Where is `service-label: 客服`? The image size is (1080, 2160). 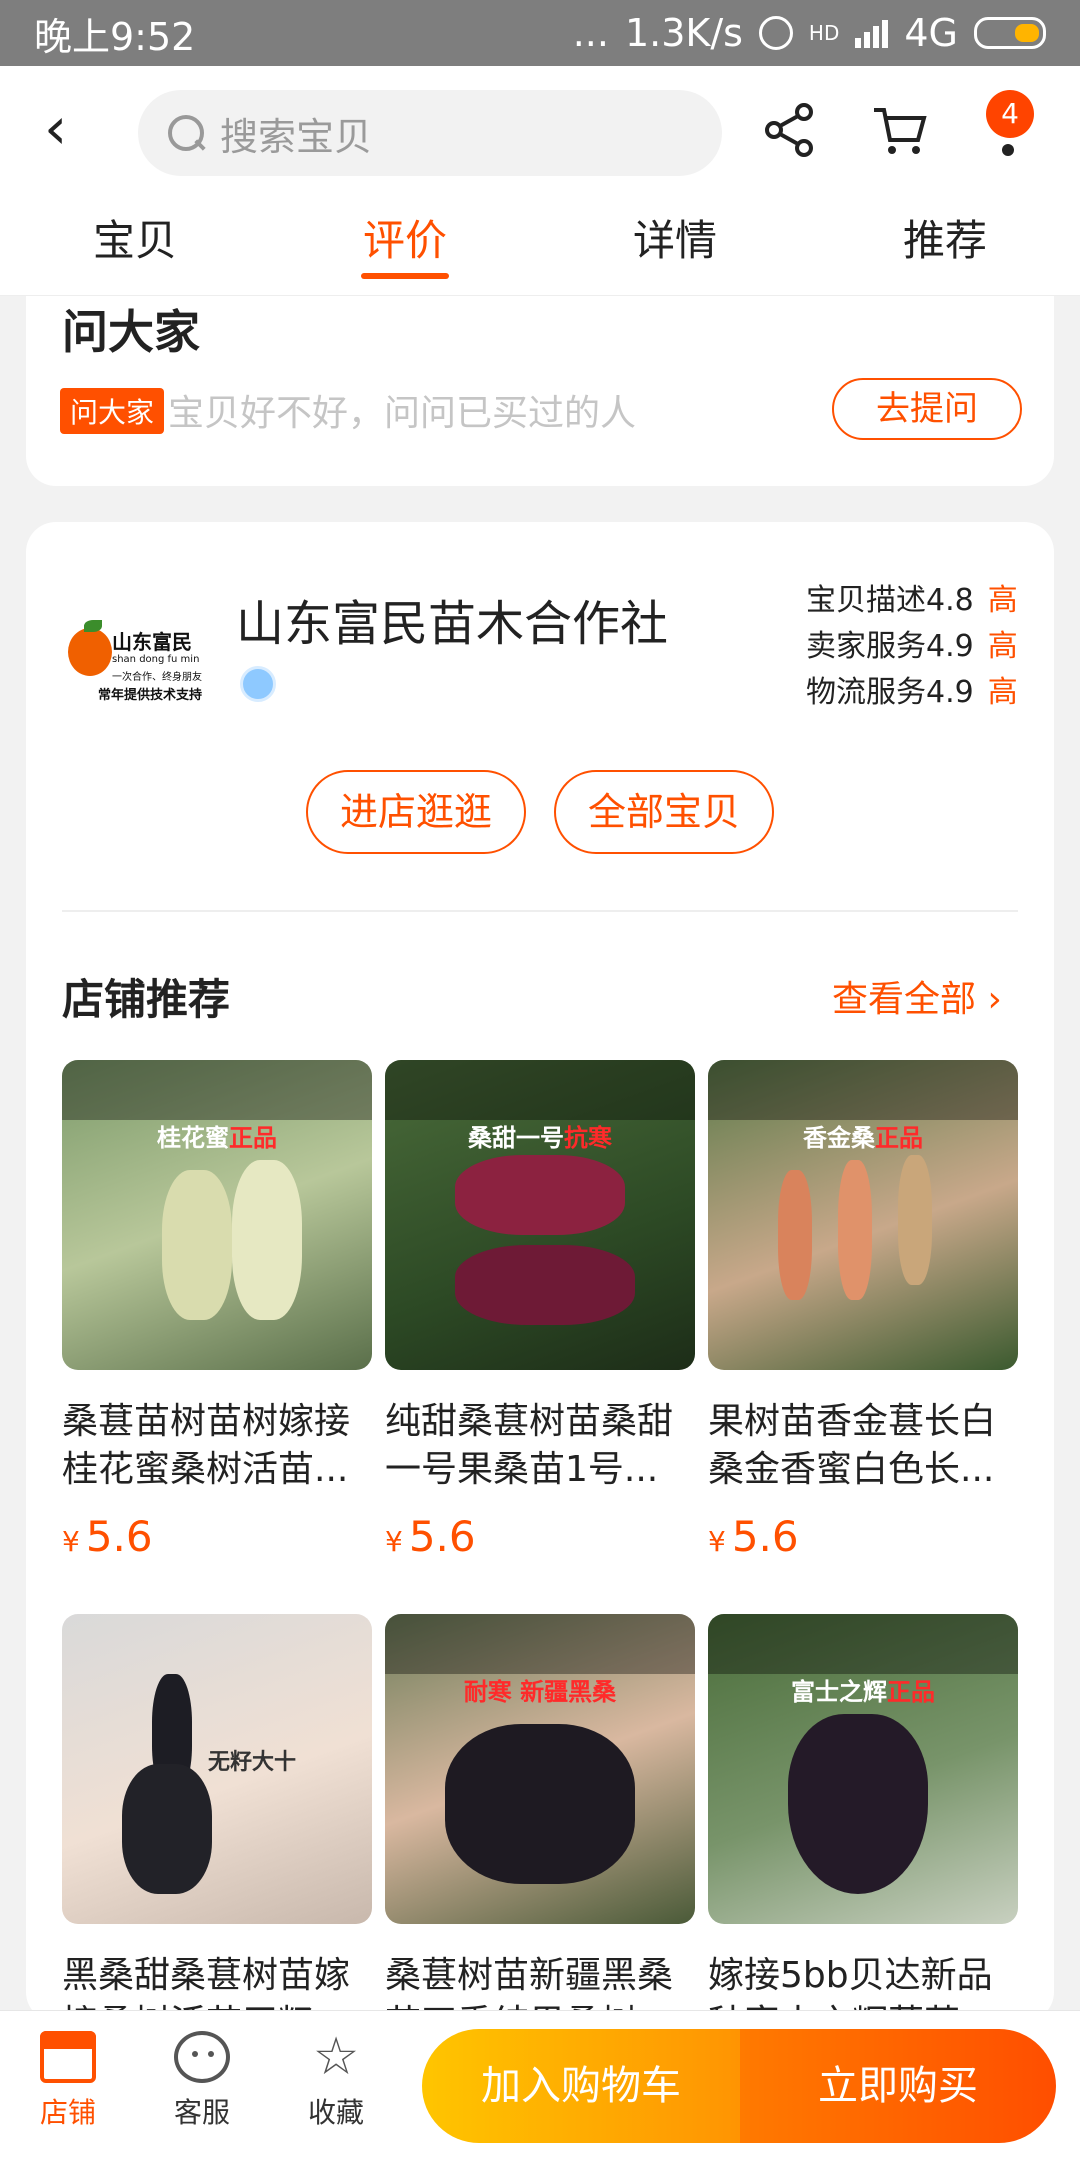 service-label: 客服 is located at coordinates (201, 2112).